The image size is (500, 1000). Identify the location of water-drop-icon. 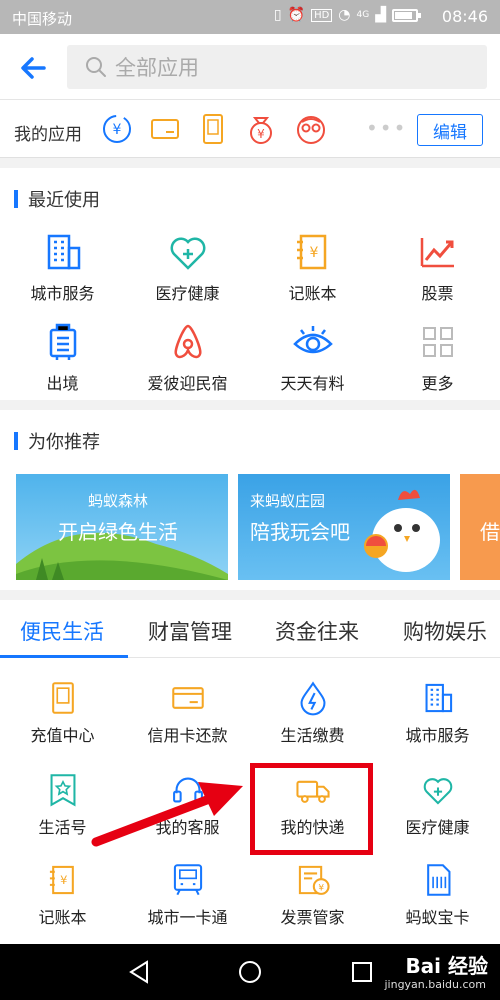
(312, 698).